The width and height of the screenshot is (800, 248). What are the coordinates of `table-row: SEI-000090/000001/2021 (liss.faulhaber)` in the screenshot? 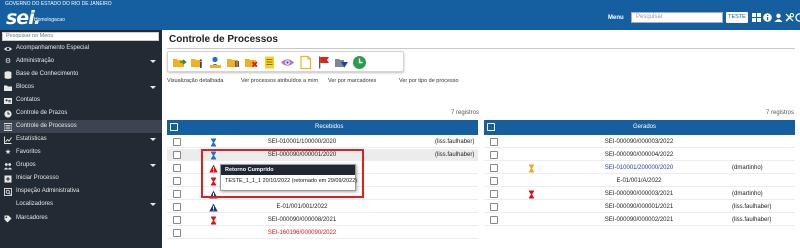 It's located at (639, 207).